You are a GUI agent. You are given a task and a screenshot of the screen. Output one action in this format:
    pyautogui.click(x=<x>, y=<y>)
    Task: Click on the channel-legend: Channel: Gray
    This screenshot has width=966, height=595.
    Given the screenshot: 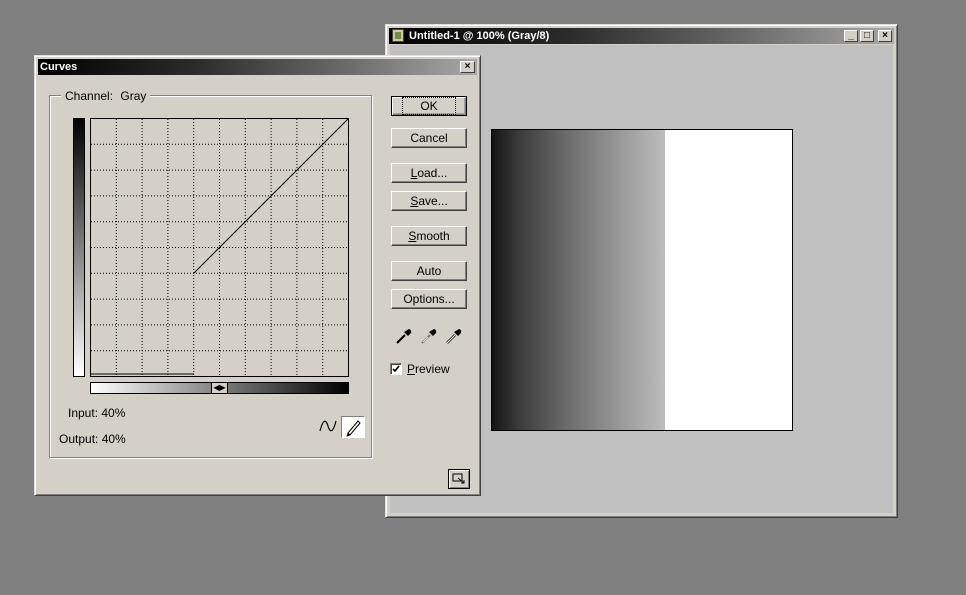 What is the action you would take?
    pyautogui.click(x=106, y=96)
    